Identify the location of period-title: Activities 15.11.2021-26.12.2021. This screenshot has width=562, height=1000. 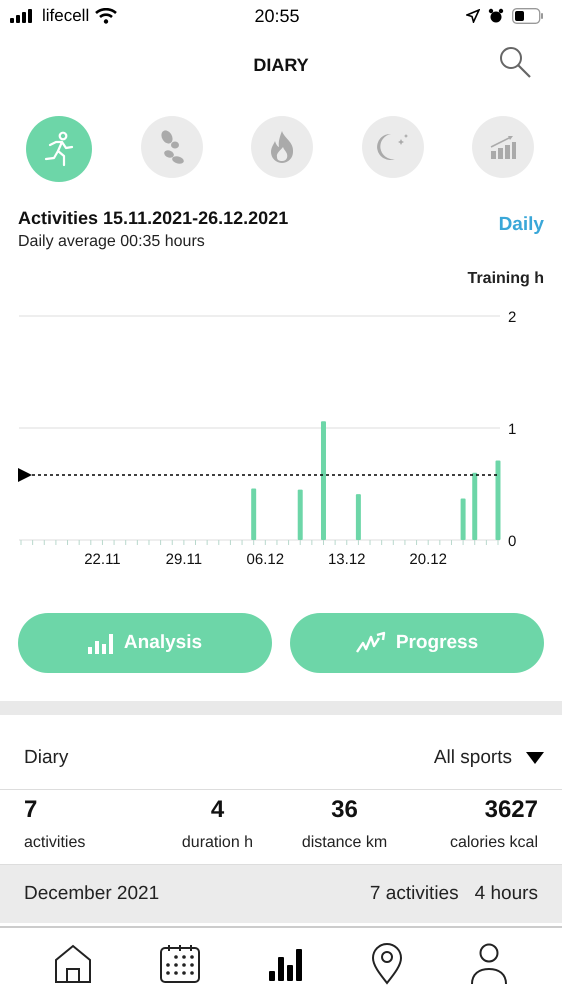
(153, 218).